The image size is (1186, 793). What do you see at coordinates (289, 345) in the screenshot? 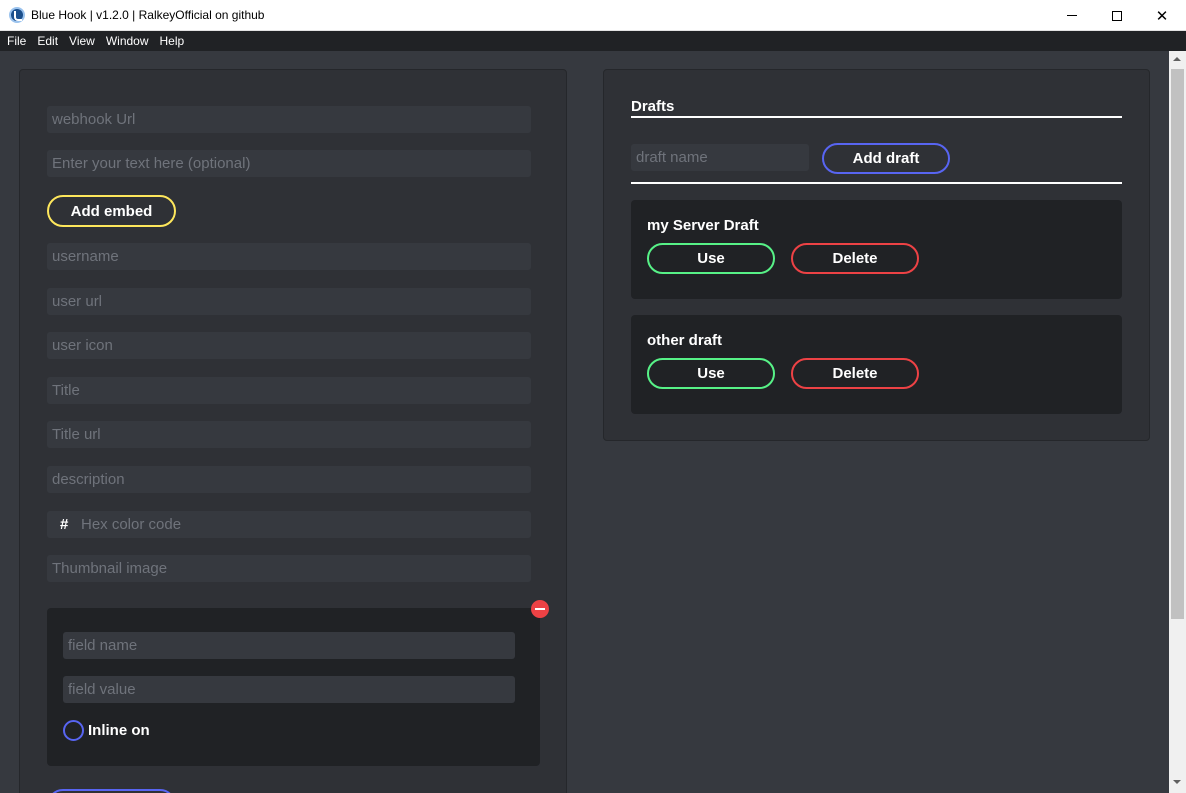
I see `user-icon-input` at bounding box center [289, 345].